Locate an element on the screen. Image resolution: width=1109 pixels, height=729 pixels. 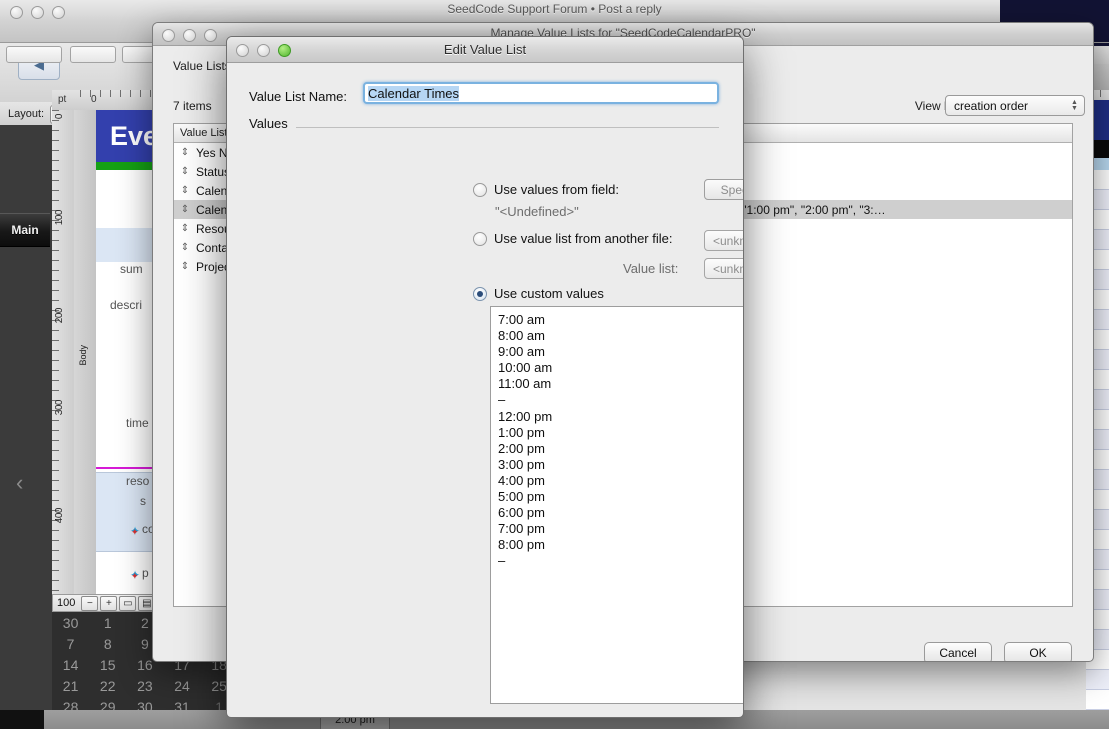
edit-value-list-title: Edit Value List is located at coordinates (485, 49).